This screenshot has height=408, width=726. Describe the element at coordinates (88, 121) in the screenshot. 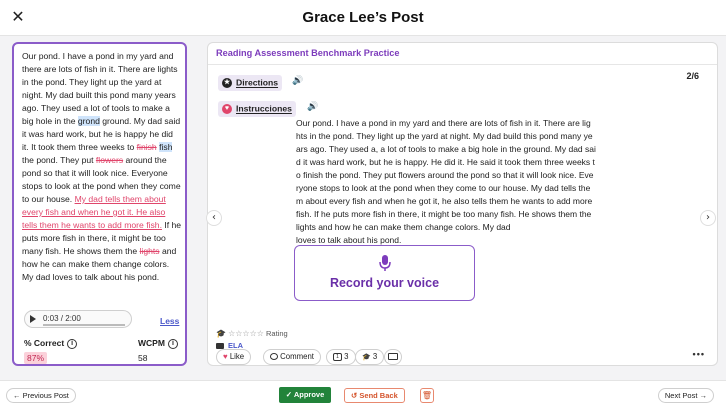

I see `passage-highlight-segment: grond` at that location.